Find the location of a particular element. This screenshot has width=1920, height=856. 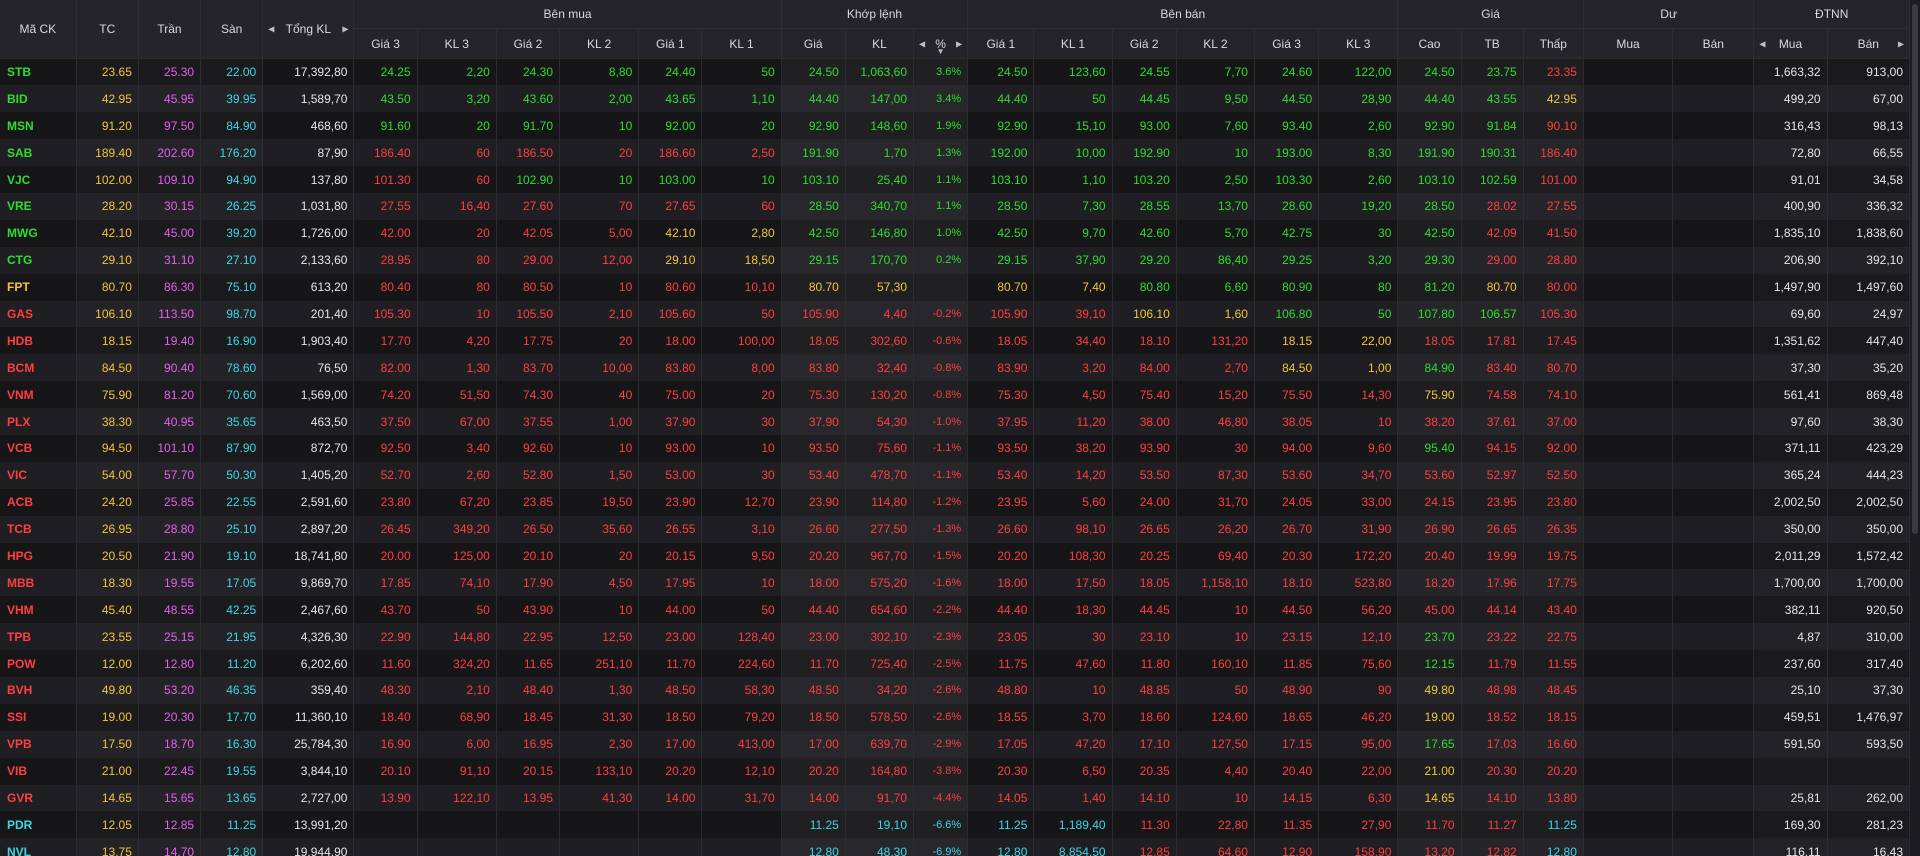

scroll-right-arrow-icon: ▶ is located at coordinates (345, 29).